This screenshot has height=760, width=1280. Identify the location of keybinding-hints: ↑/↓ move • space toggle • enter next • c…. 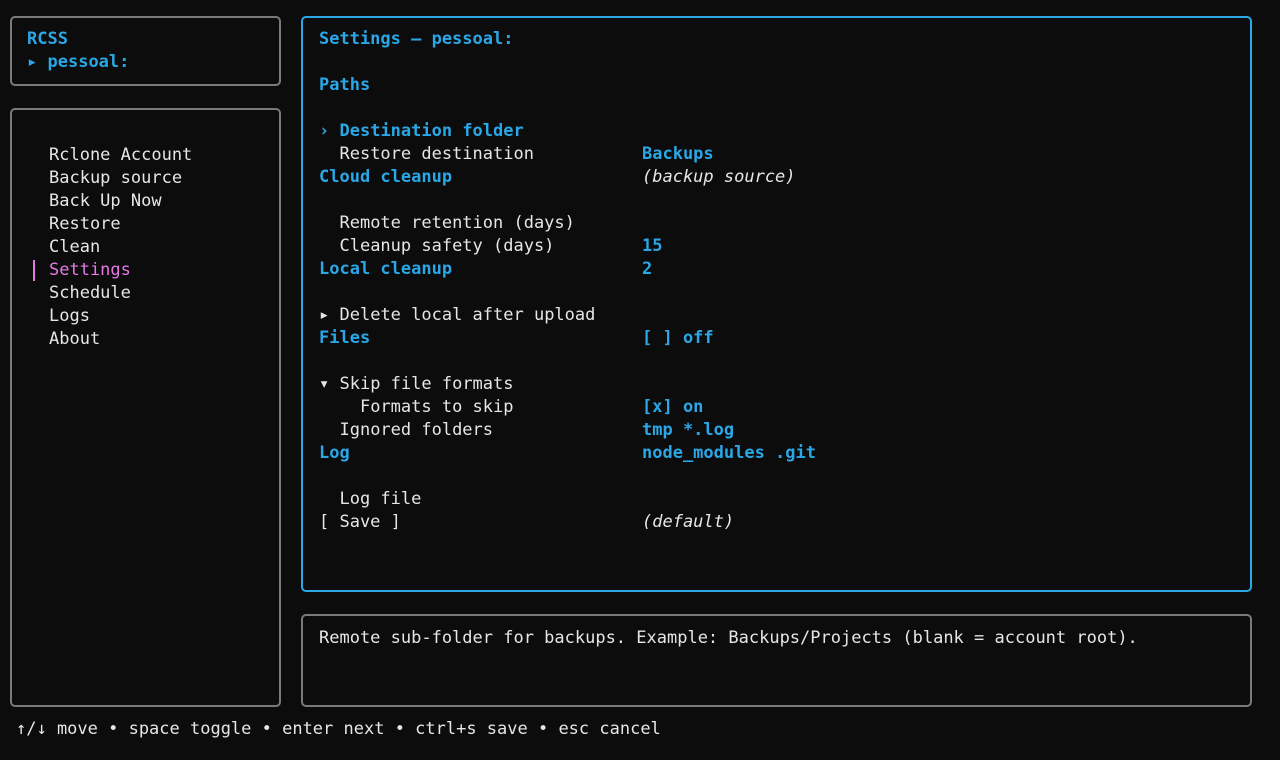
(338, 729).